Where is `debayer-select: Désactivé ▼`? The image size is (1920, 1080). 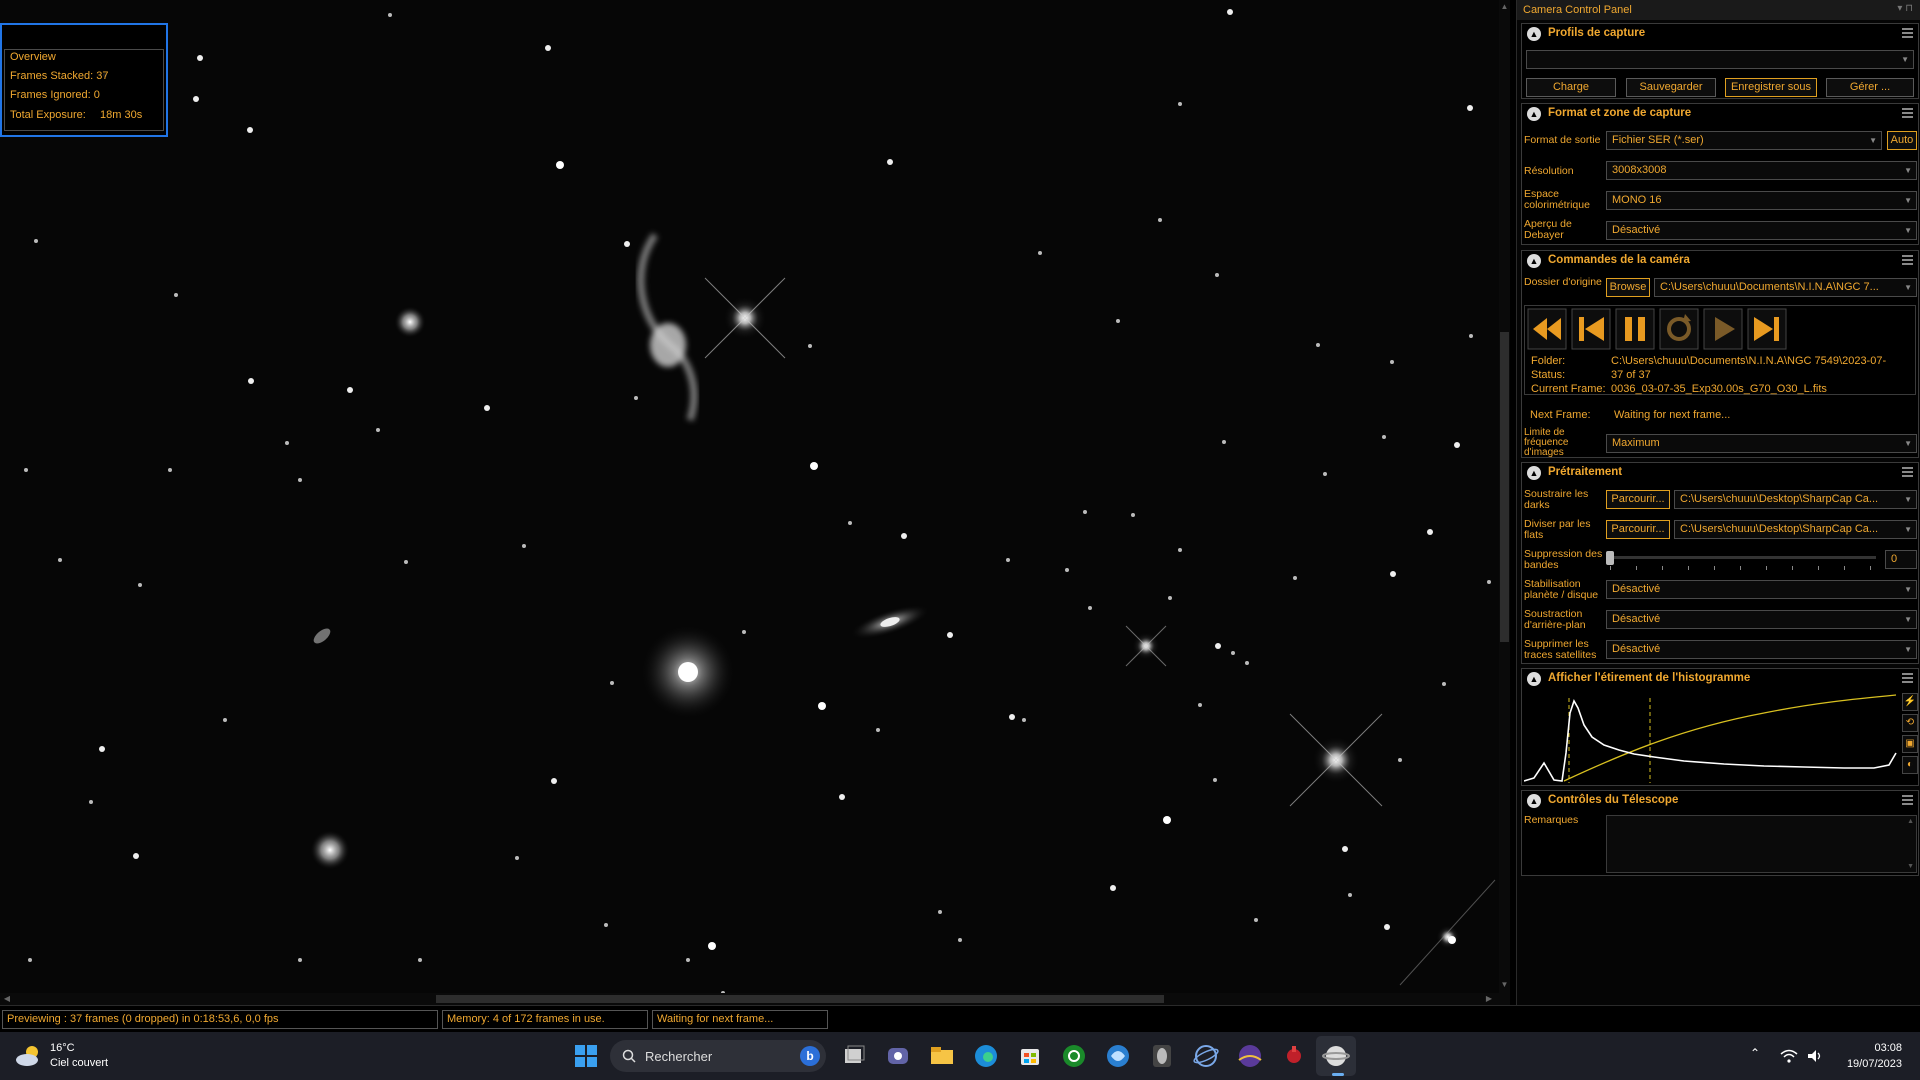 debayer-select: Désactivé ▼ is located at coordinates (1761, 230).